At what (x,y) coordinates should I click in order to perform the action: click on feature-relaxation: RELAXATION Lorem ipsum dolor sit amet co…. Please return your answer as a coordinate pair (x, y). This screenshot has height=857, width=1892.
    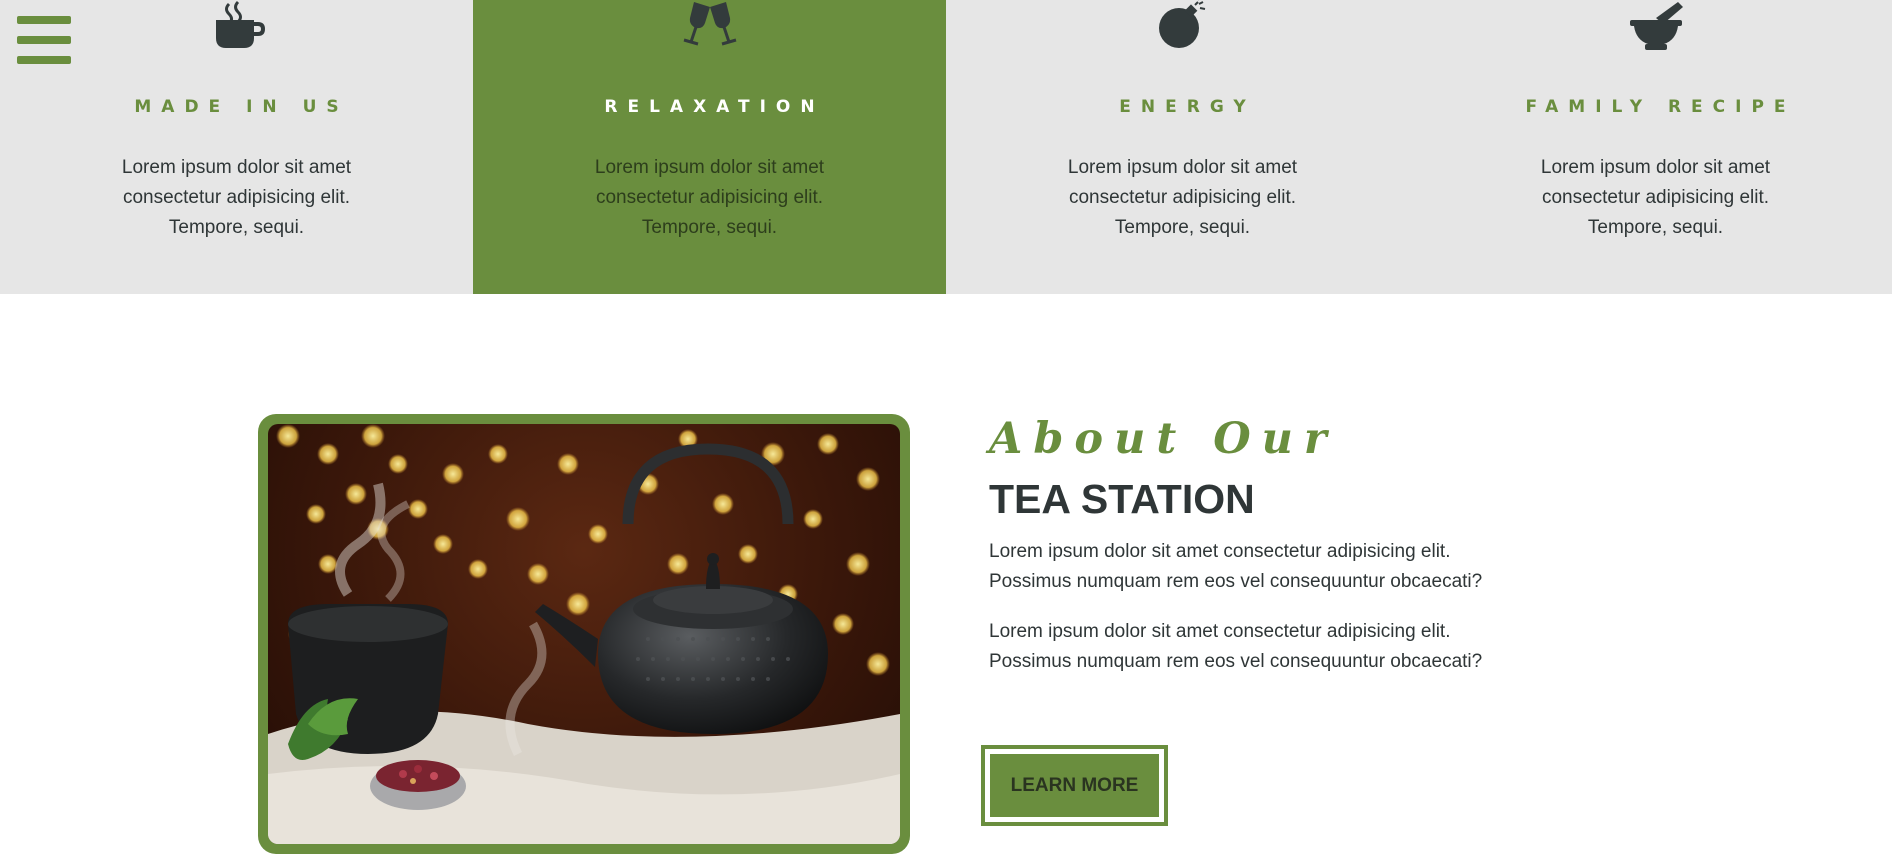
    Looking at the image, I should click on (709, 147).